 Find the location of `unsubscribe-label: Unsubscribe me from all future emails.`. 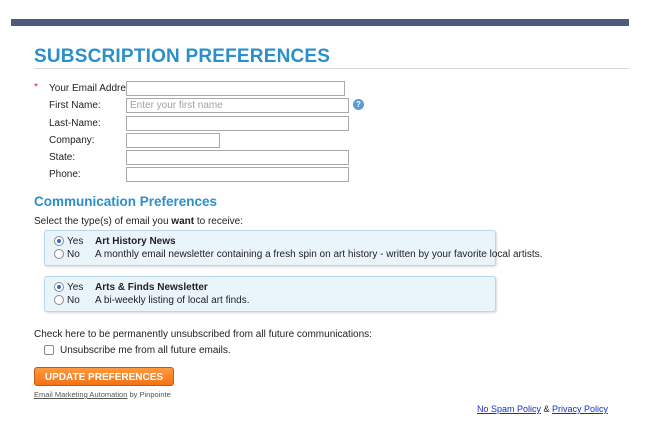

unsubscribe-label: Unsubscribe me from all future emails. is located at coordinates (145, 350).